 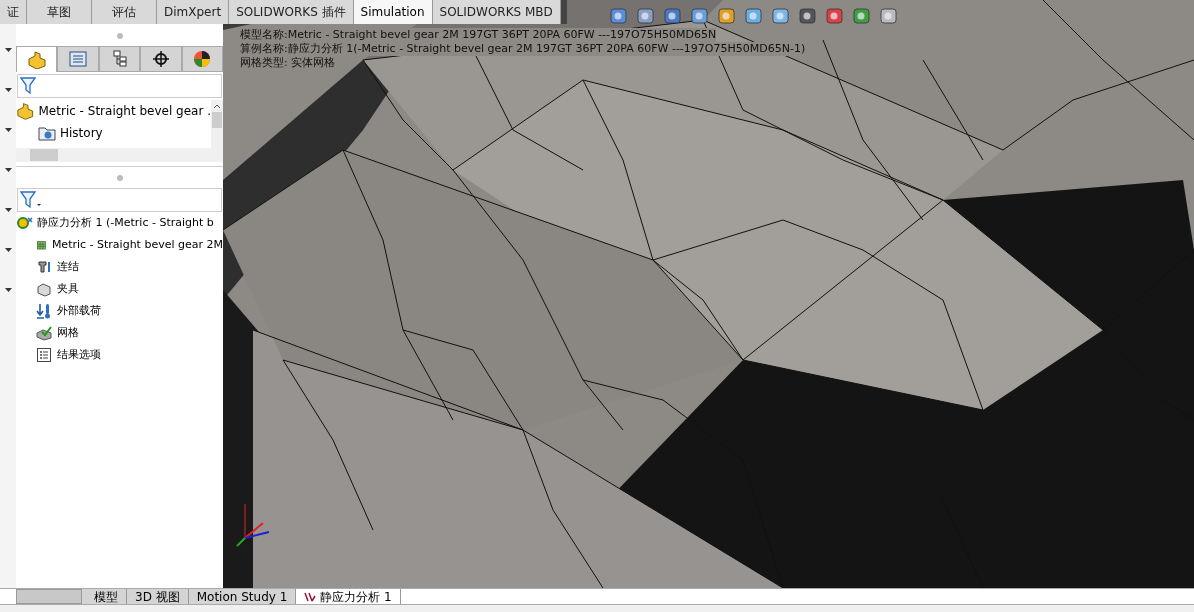 I want to click on tree-item-label: 外部载荷, so click(x=79, y=310).